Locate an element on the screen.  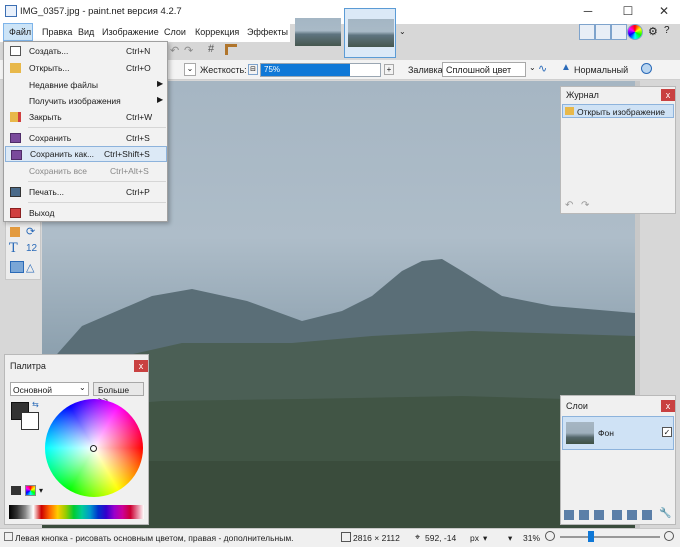
maximize-button: ☐ is located at coordinates (628, 11).